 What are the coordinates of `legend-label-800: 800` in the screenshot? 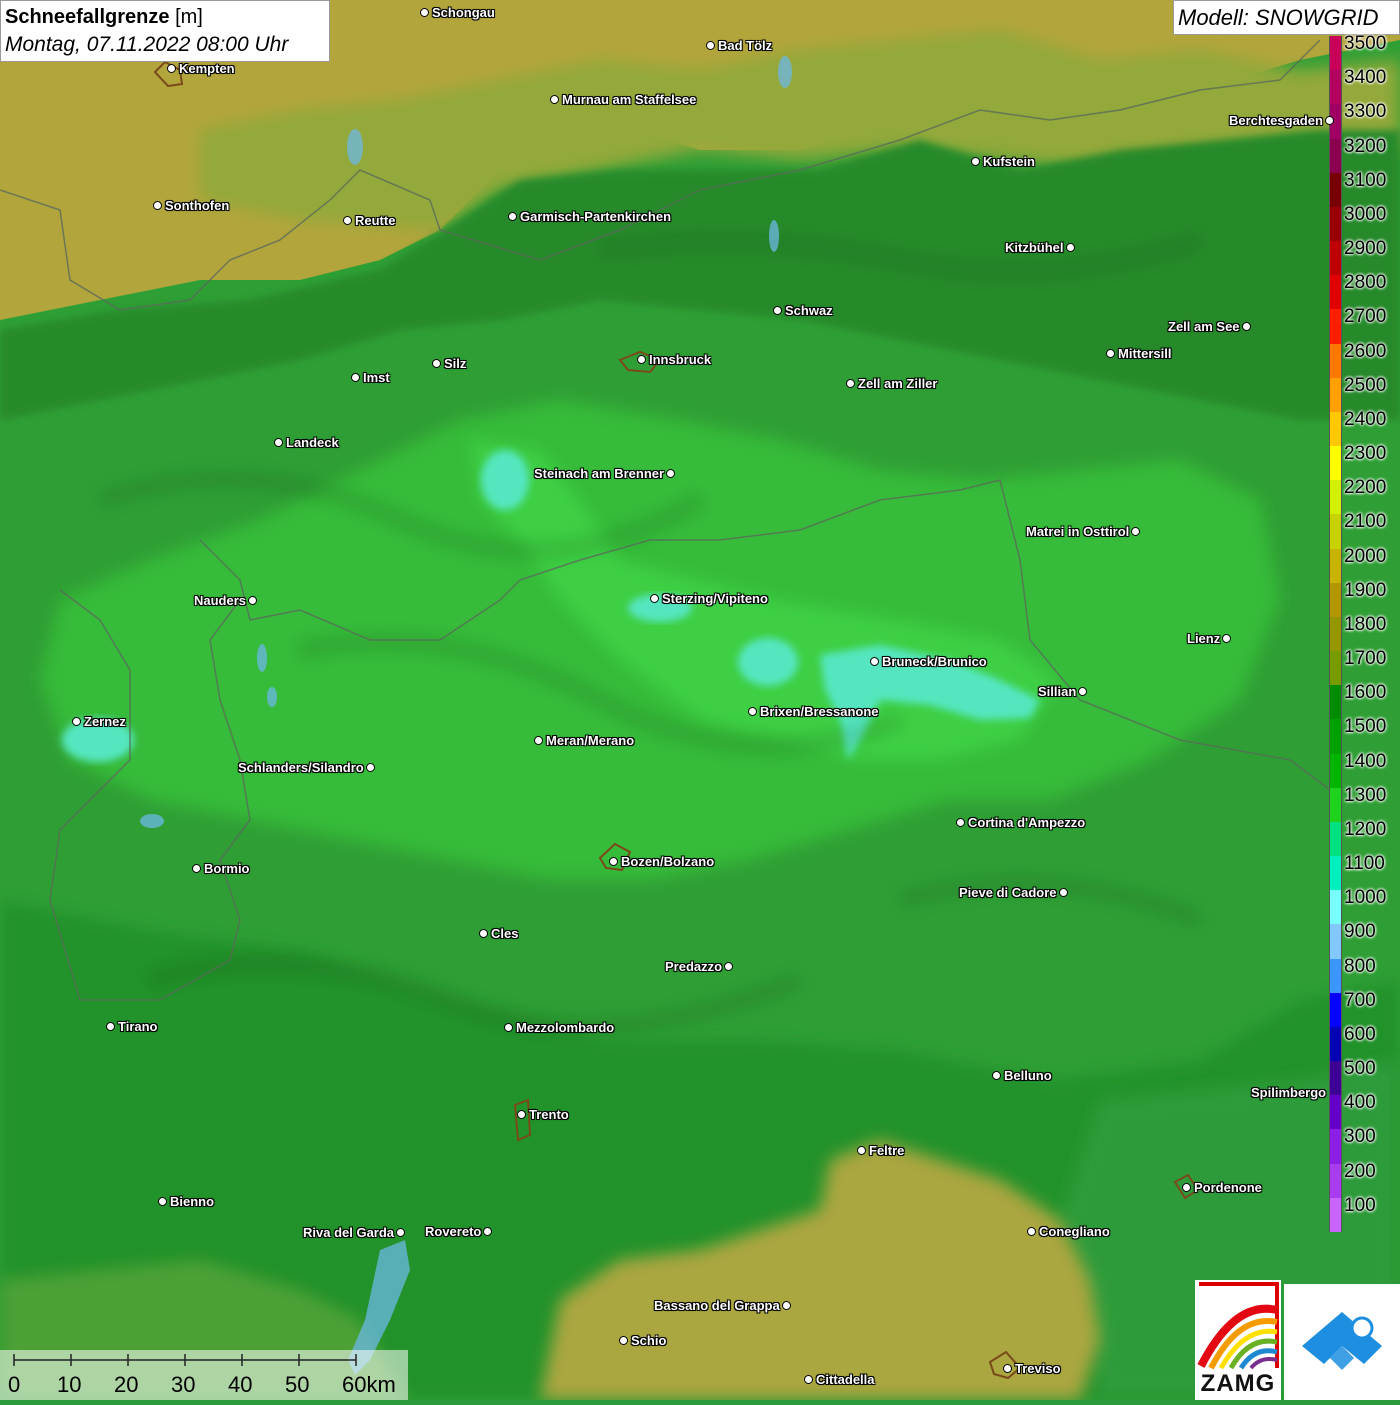 It's located at (1360, 966).